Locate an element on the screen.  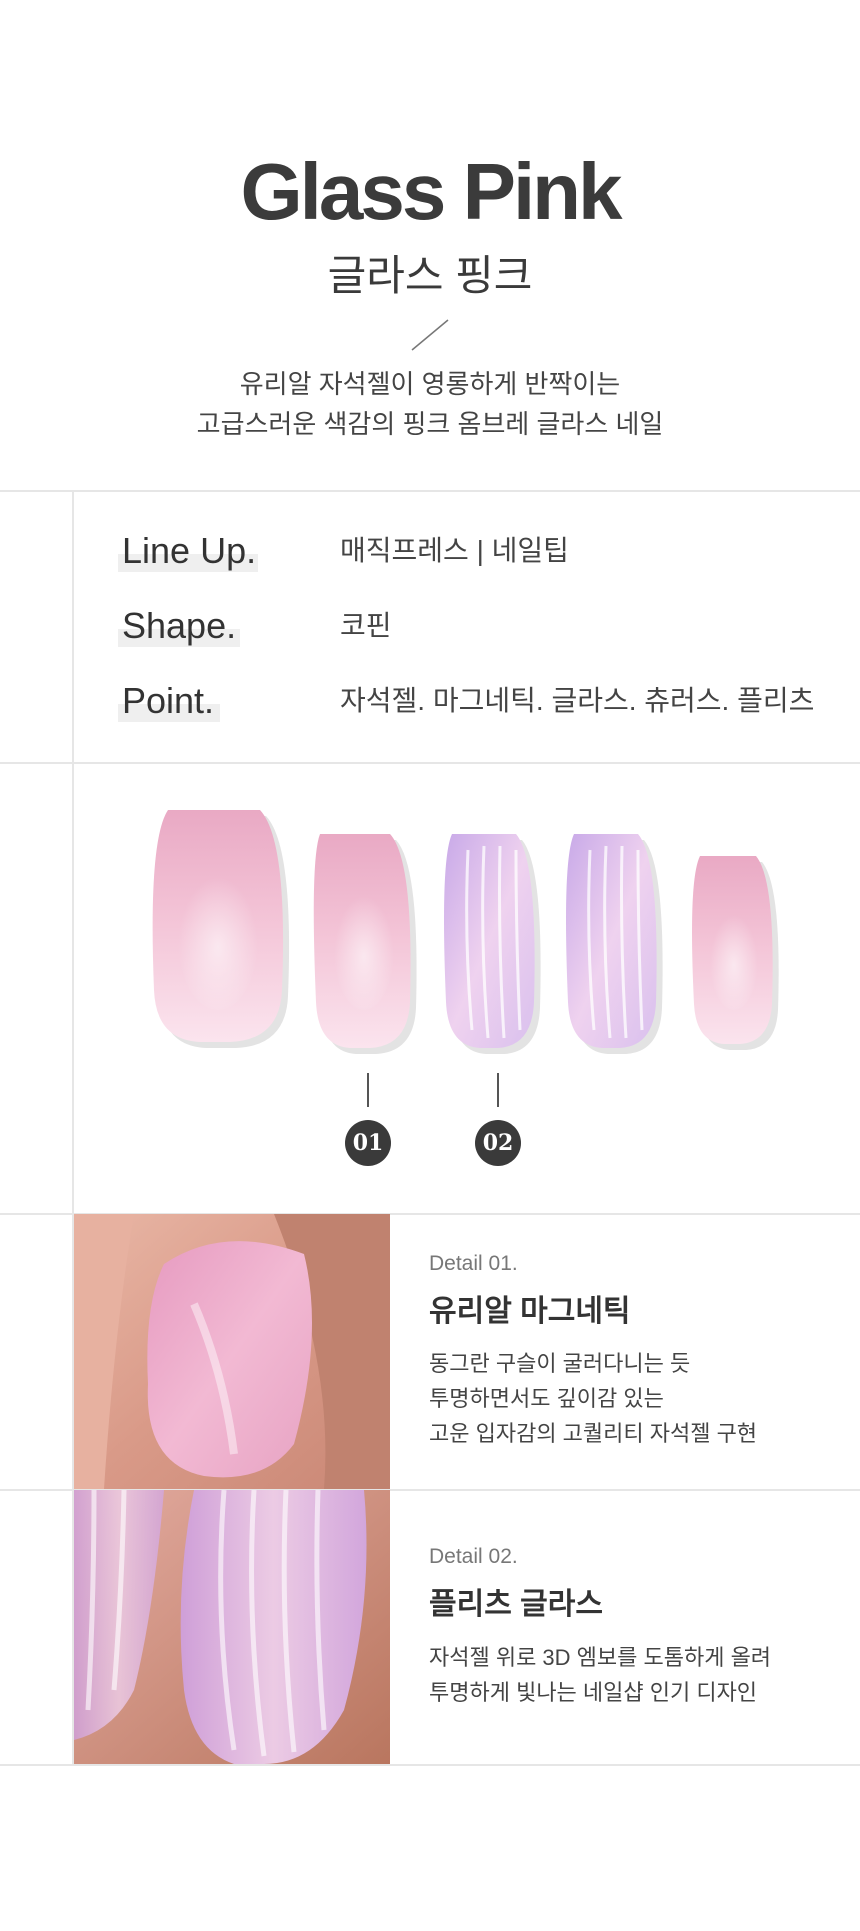
detail-02-title: 플리츠 글라스 is located at coordinates (516, 1604).